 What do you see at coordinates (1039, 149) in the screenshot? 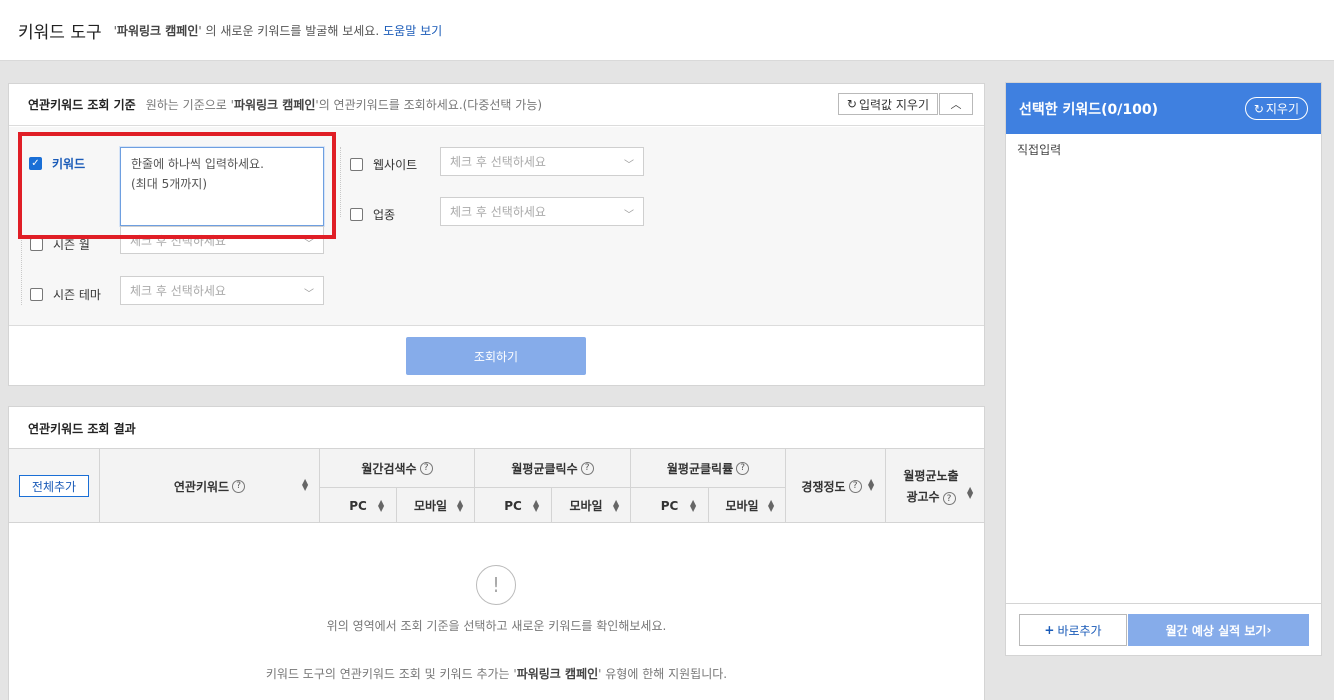
I see `direct-input-label: 직접입력` at bounding box center [1039, 149].